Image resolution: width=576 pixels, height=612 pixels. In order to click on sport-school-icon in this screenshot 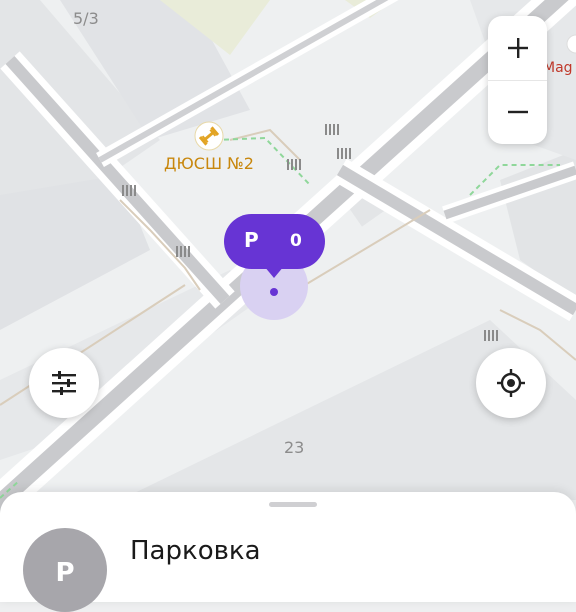, I will do `click(209, 136)`.